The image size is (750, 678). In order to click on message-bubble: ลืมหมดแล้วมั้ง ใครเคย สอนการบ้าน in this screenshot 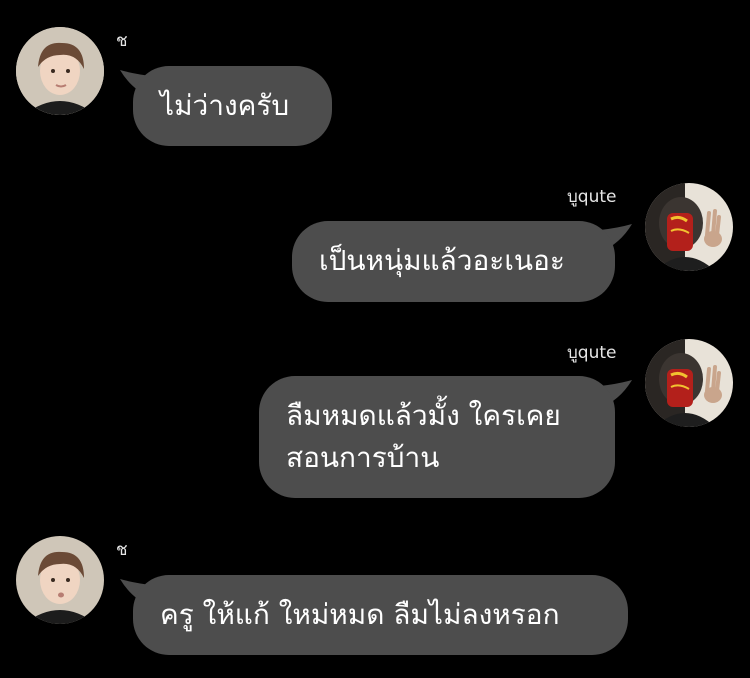, I will do `click(437, 437)`.